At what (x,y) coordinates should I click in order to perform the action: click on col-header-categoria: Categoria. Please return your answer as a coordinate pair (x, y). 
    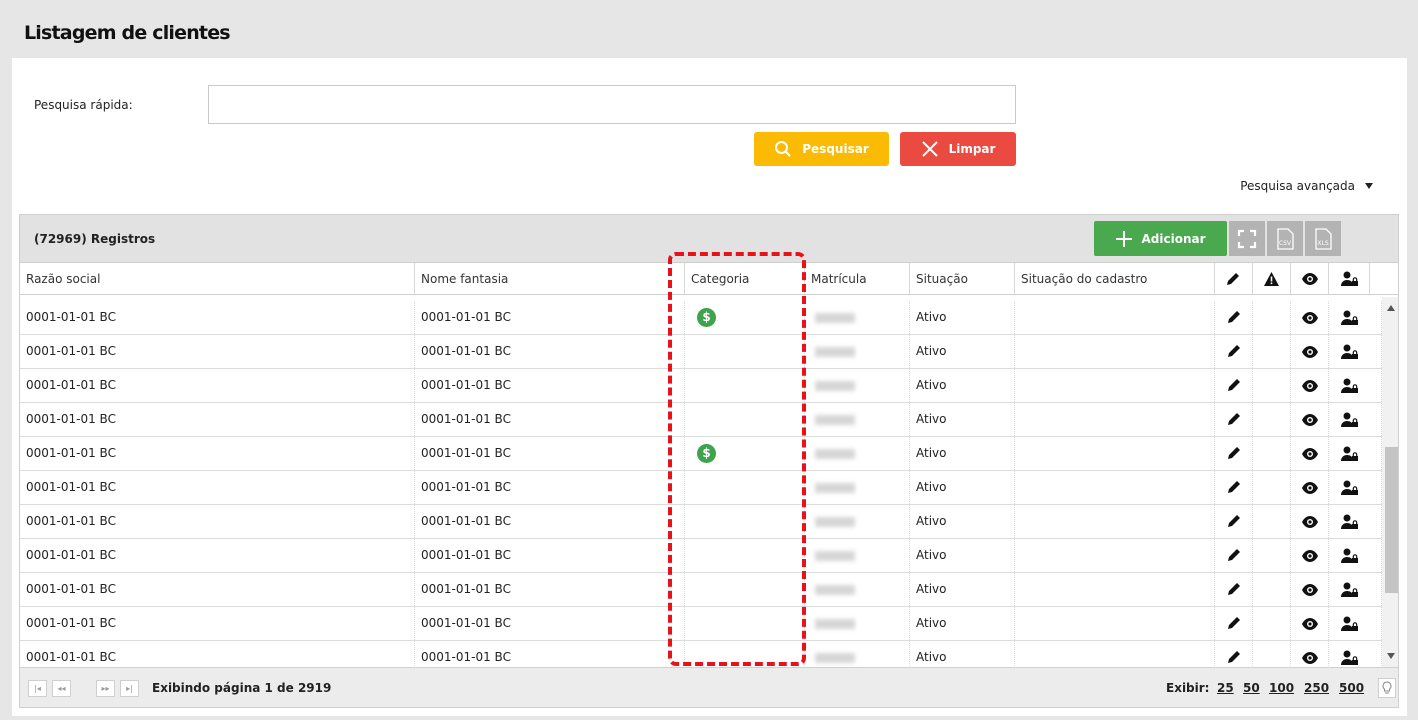
    Looking at the image, I should click on (745, 279).